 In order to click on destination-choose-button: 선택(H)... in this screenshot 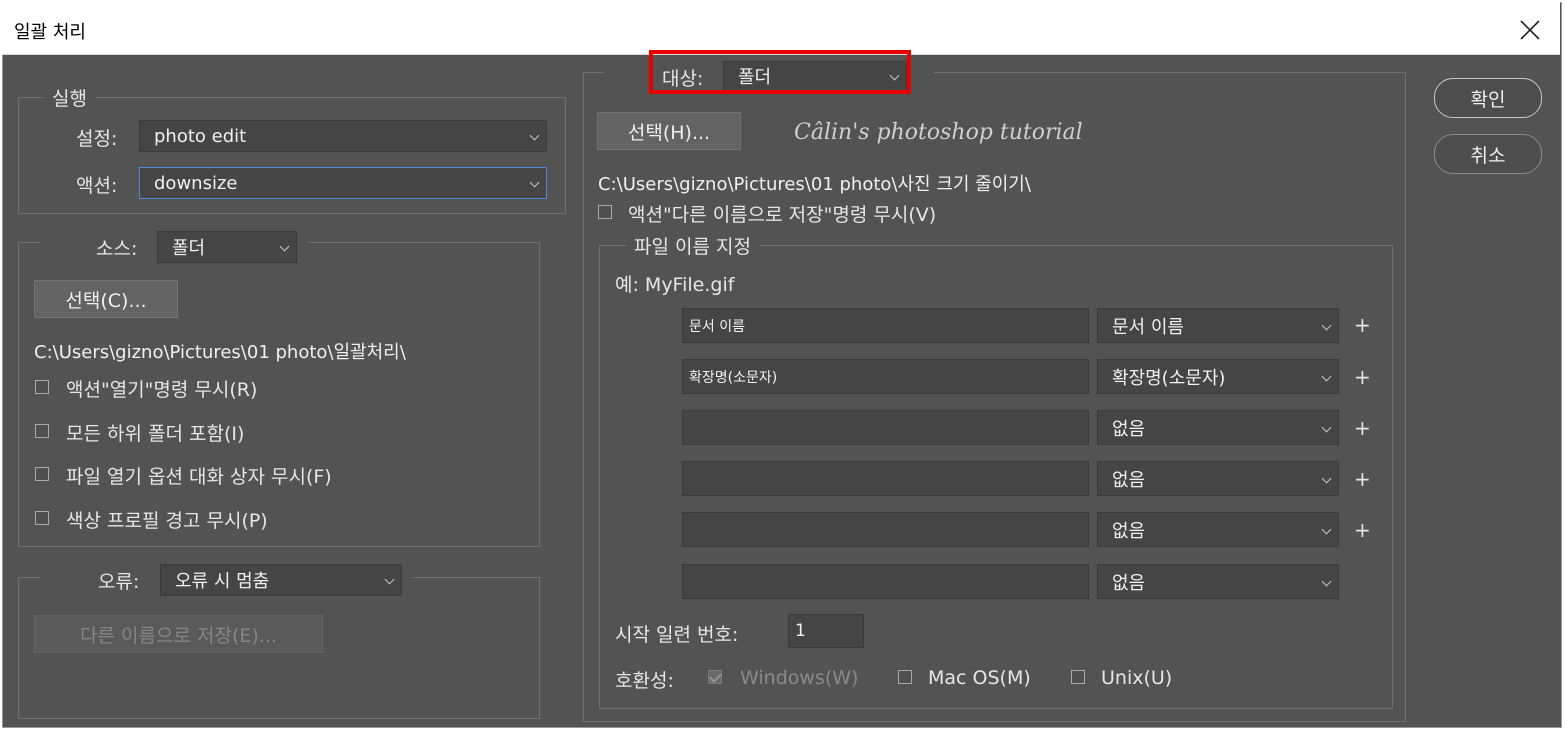, I will do `click(669, 131)`.